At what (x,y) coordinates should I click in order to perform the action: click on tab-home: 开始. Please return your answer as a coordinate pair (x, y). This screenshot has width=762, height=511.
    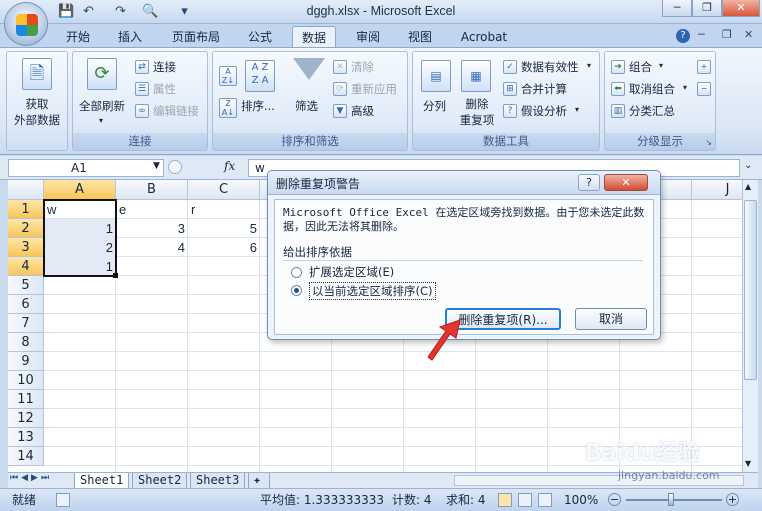
    Looking at the image, I should click on (78, 37).